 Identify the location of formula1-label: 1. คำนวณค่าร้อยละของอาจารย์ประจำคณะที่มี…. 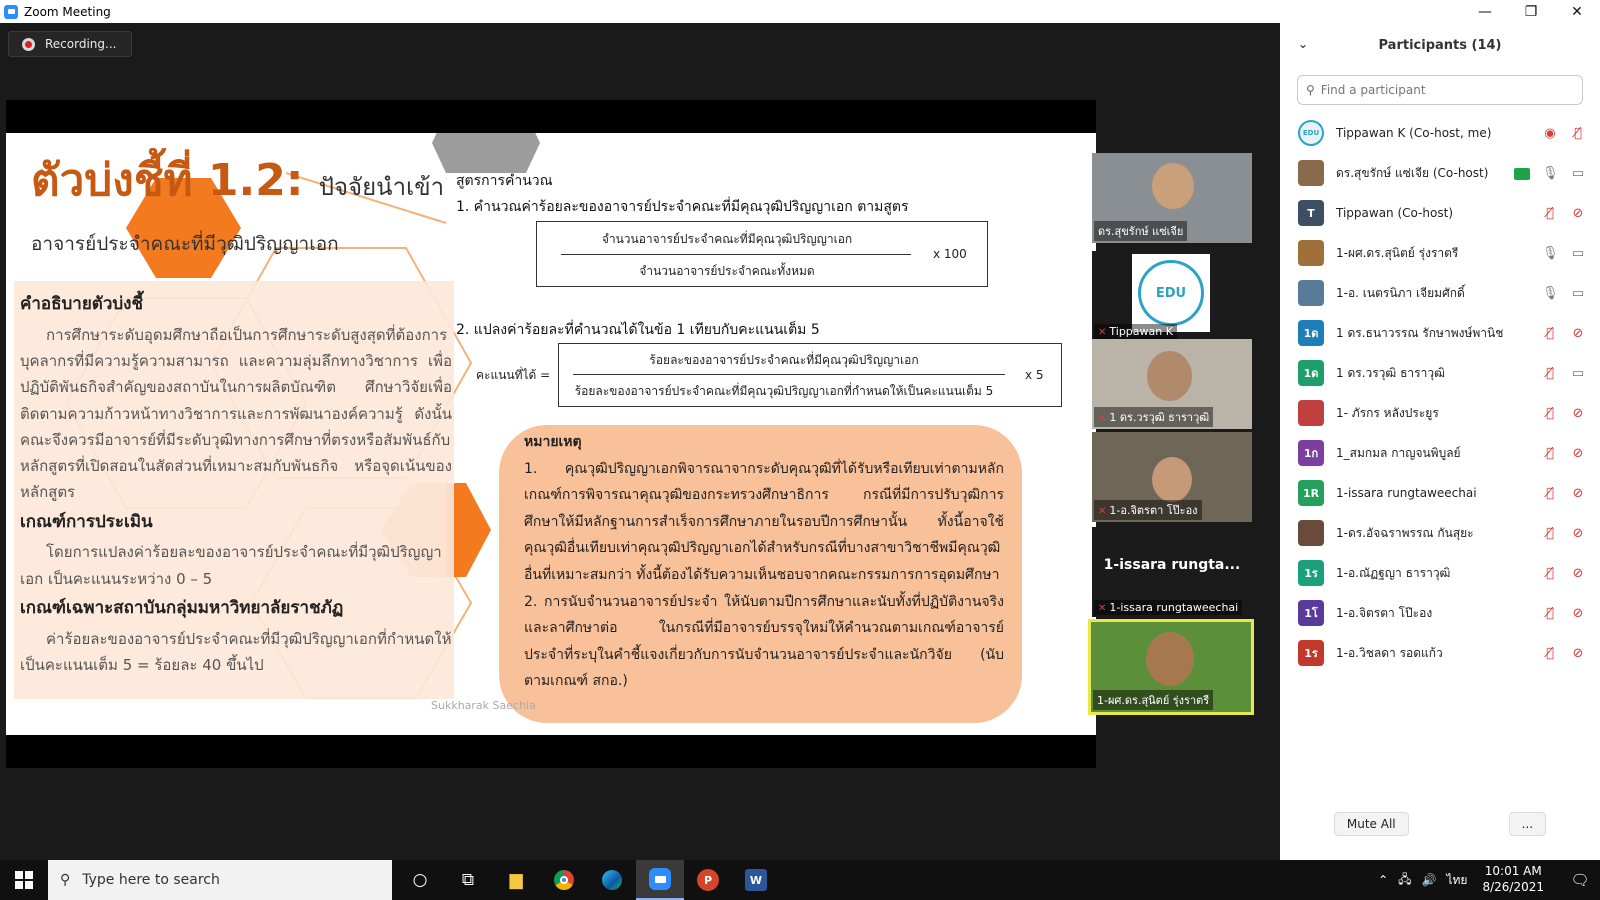
(682, 207).